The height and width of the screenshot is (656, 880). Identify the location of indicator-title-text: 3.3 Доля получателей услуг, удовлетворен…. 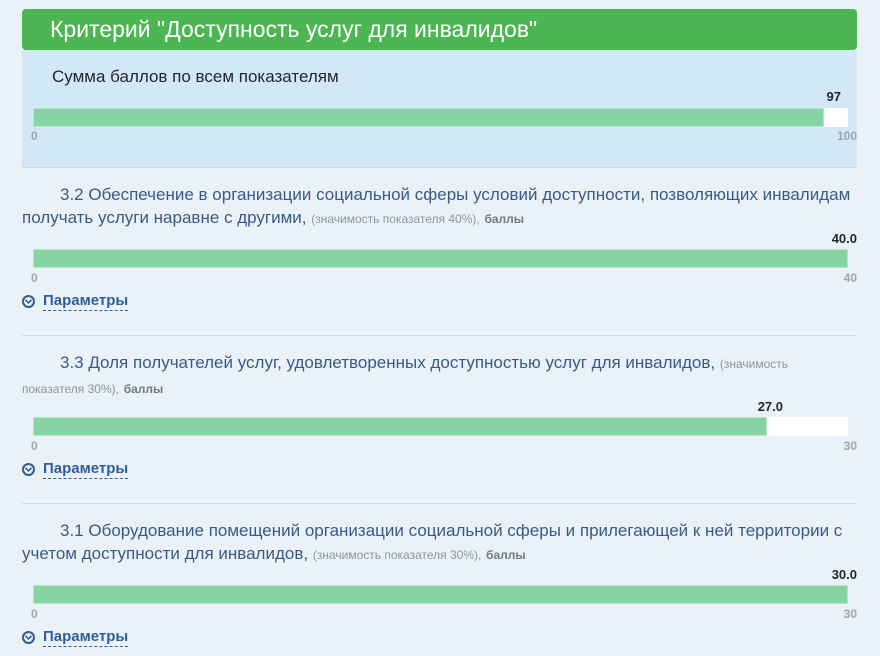
(388, 362).